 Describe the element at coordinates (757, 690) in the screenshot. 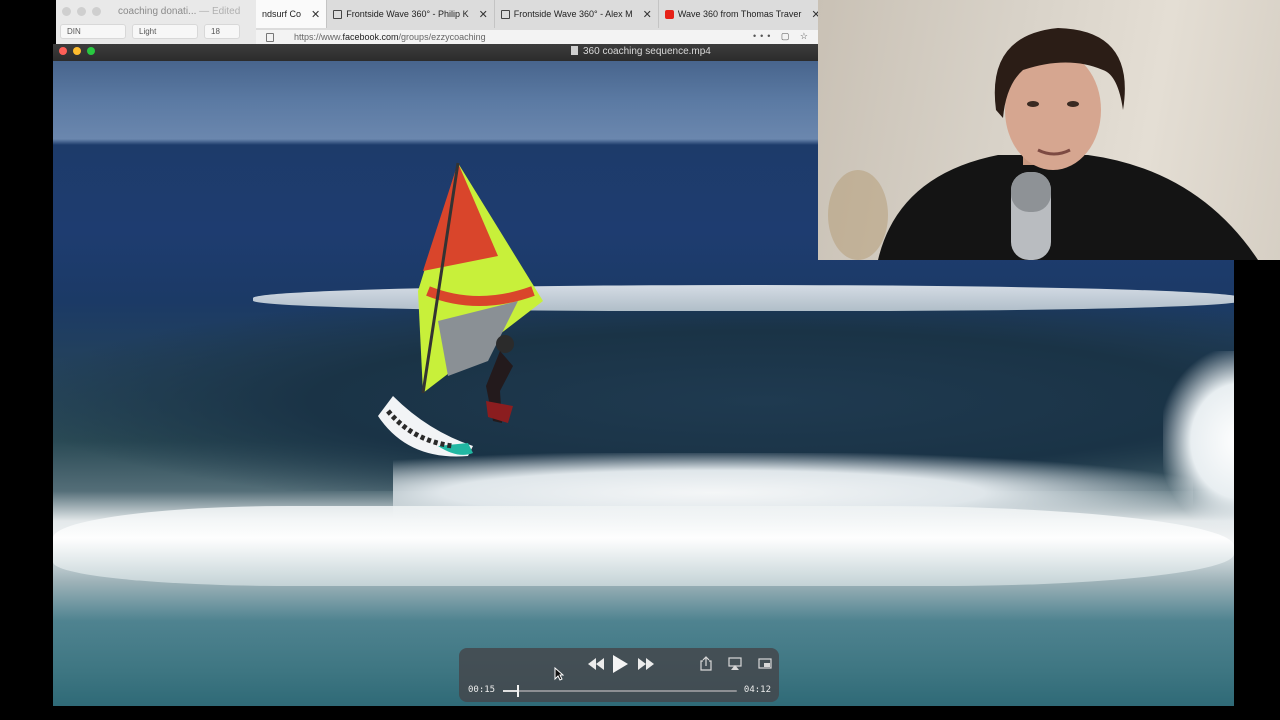

I see `total-time: 04:12` at that location.